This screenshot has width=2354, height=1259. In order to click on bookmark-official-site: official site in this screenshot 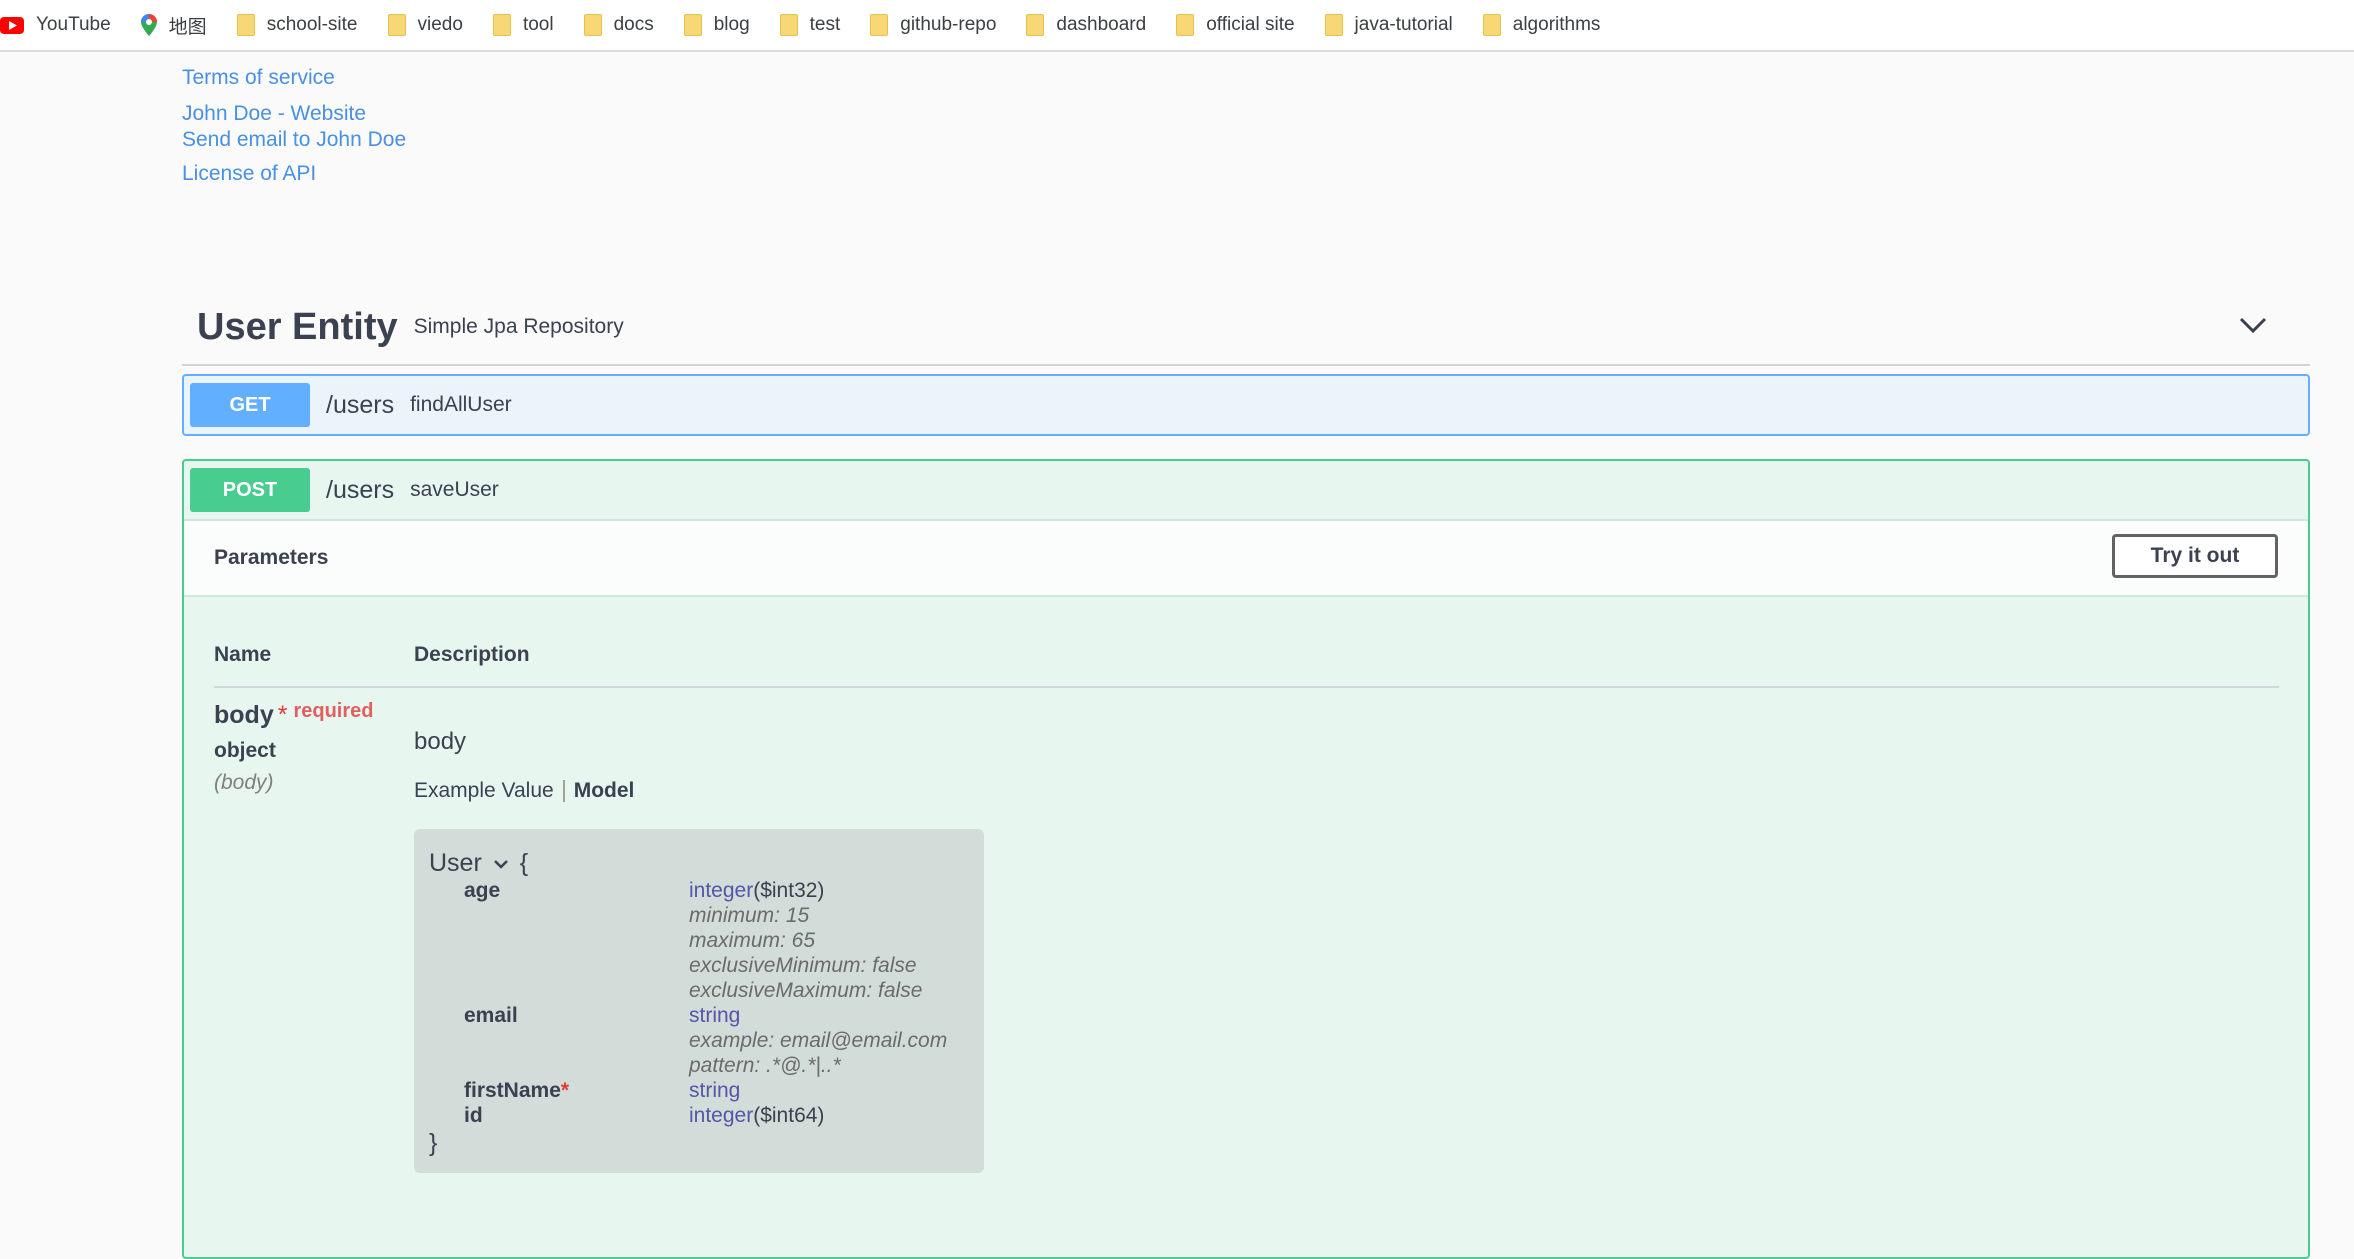, I will do `click(1235, 25)`.